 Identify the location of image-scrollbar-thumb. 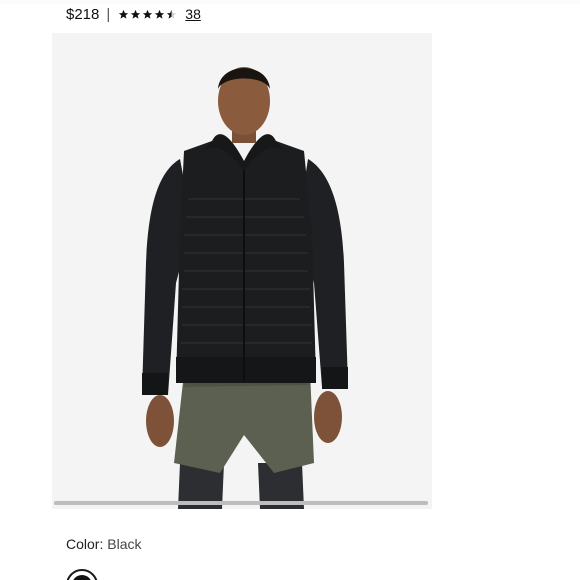
(241, 503).